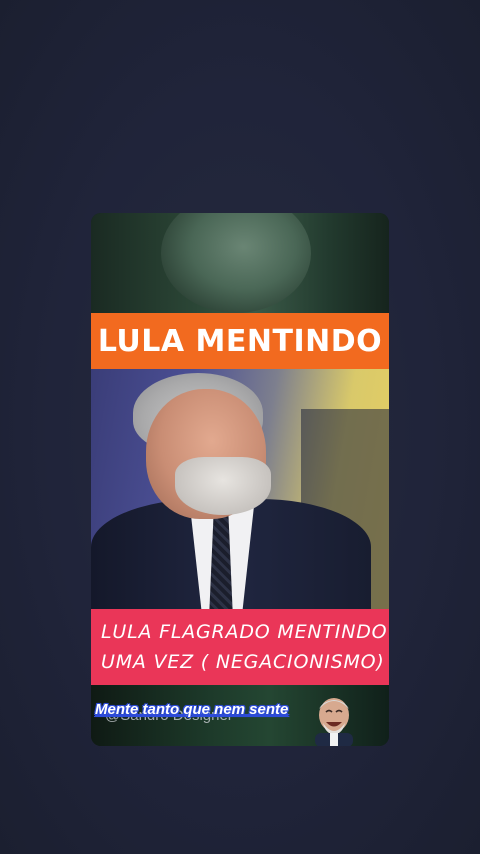 This screenshot has height=854, width=480. I want to click on headline-text: LULA MENTINDO, so click(240, 341).